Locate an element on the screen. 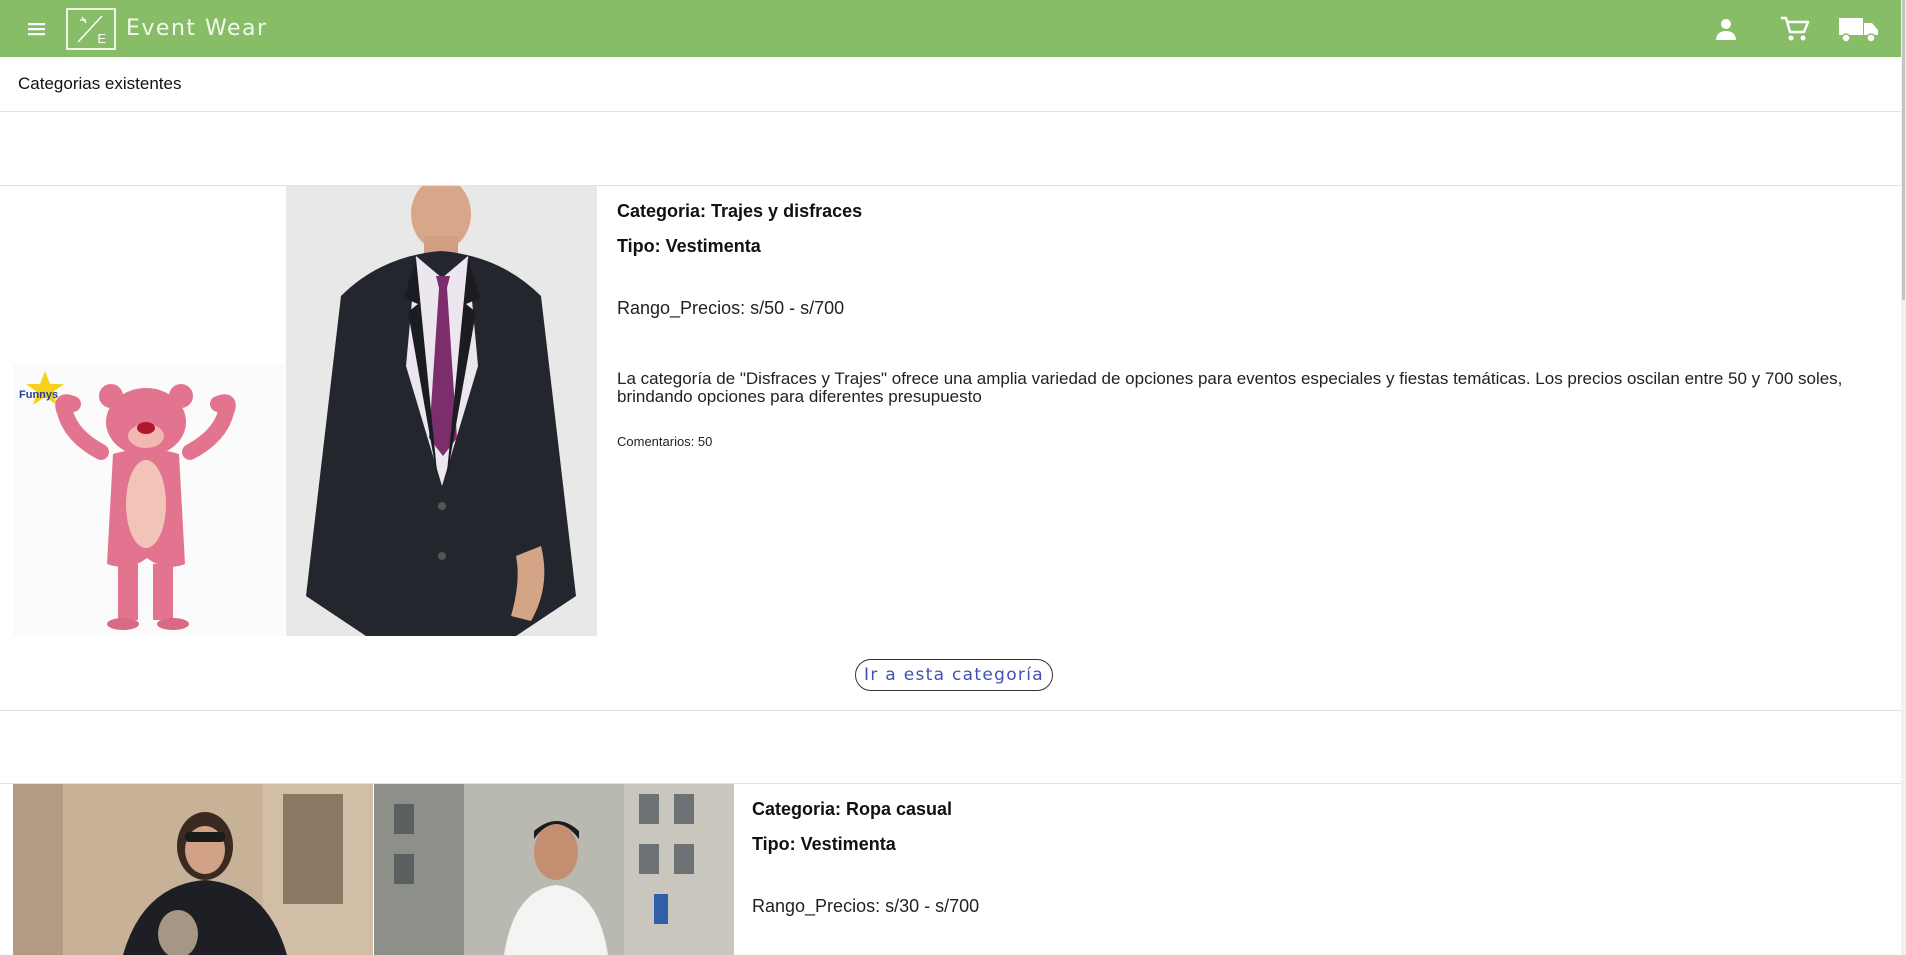  category-image-suit is located at coordinates (441, 411).